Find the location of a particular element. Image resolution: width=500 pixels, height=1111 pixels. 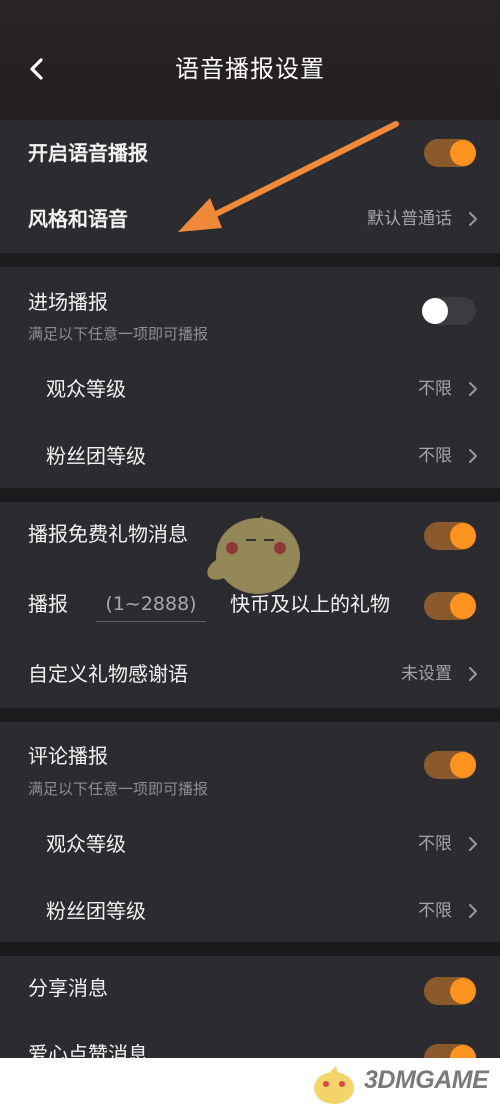

mascot-logo-icon is located at coordinates (334, 1085).